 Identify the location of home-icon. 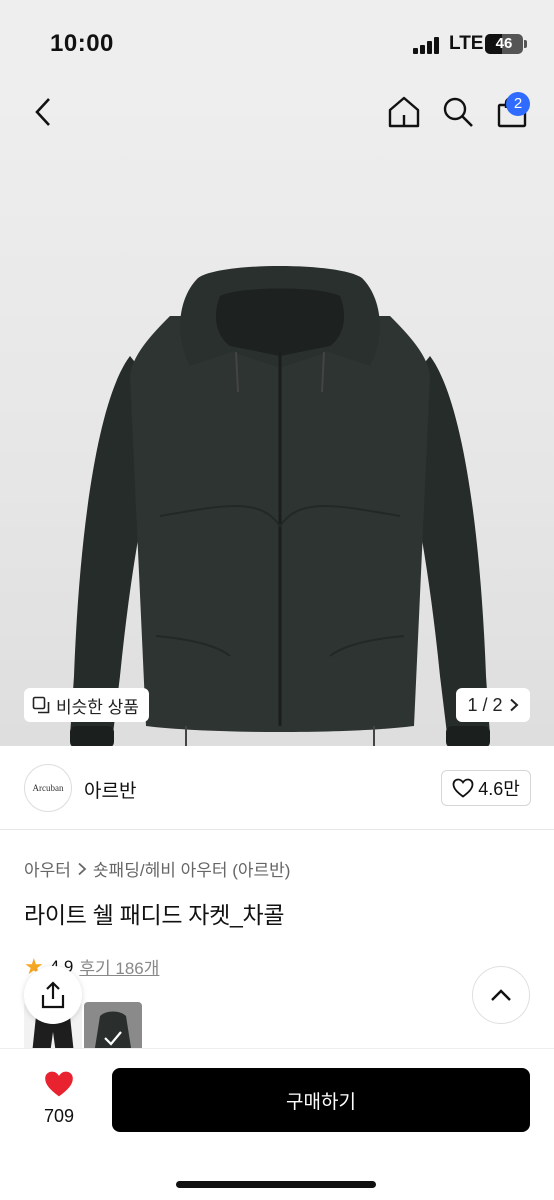
(404, 112).